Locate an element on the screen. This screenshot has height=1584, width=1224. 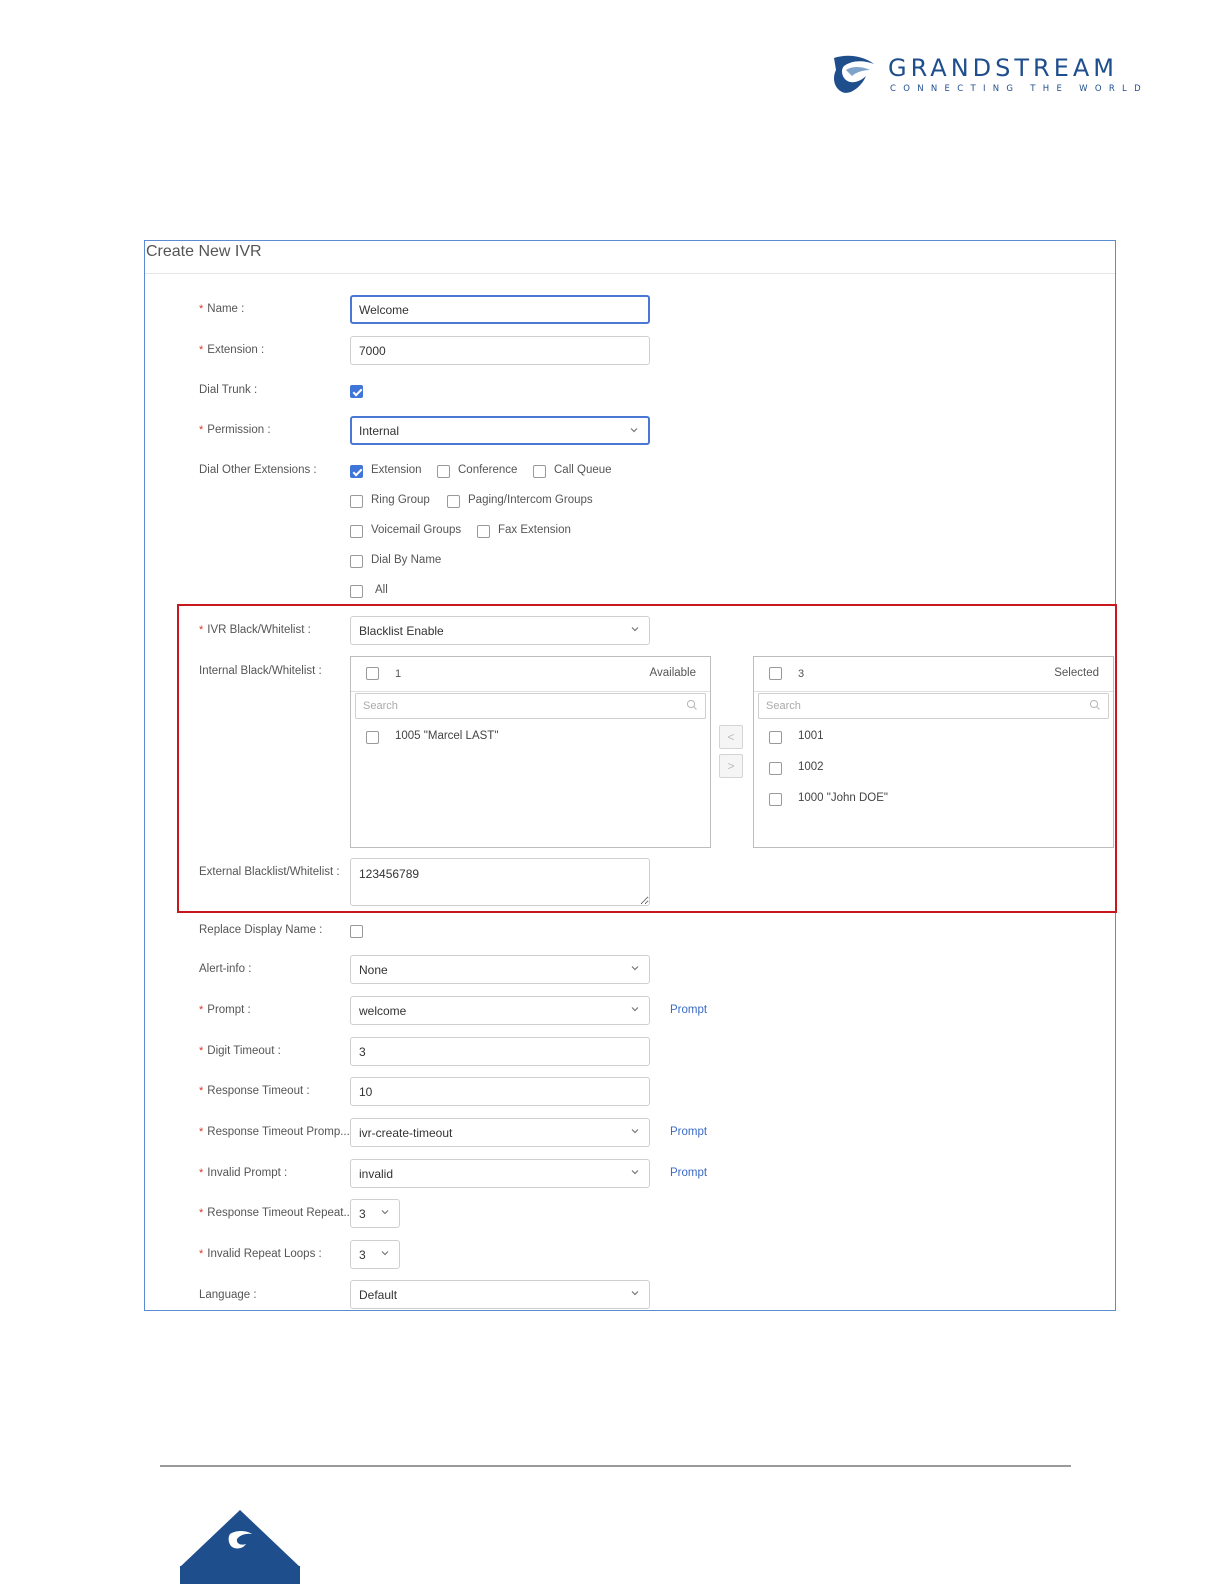
ring-group-option-label: Ring Group is located at coordinates (400, 500).